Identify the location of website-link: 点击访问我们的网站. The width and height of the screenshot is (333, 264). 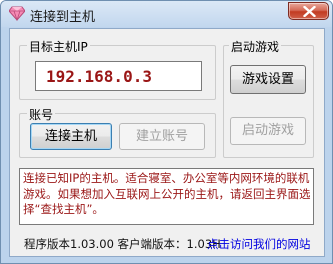
(259, 244).